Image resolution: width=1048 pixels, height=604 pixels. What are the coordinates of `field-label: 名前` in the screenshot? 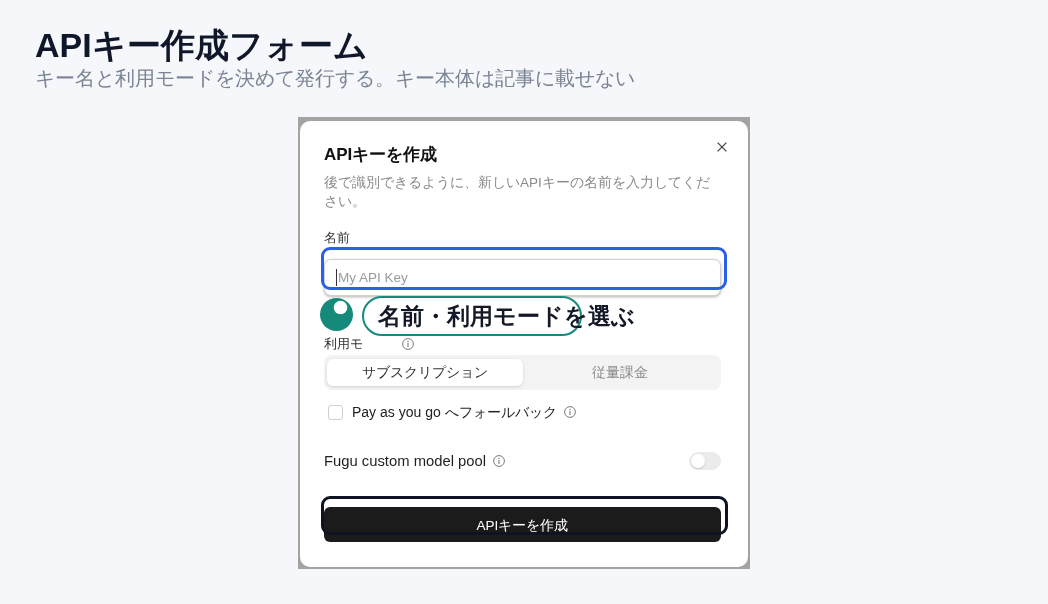 It's located at (337, 238).